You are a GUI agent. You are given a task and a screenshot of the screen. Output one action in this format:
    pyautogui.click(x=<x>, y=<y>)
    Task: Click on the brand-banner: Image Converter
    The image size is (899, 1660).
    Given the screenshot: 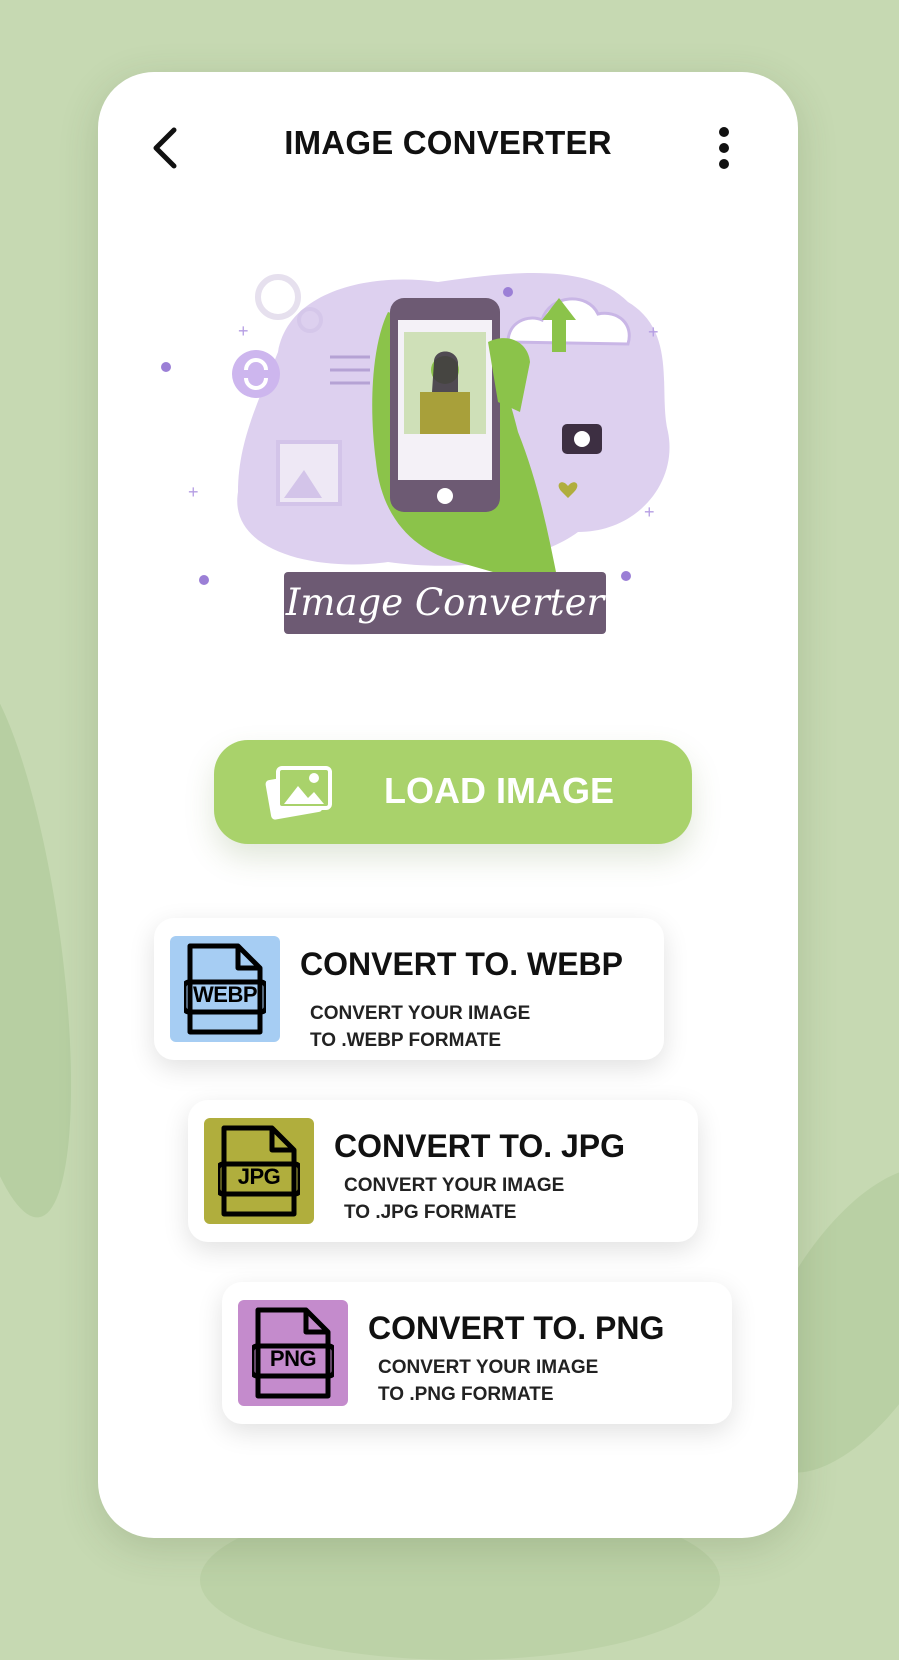 What is the action you would take?
    pyautogui.click(x=445, y=603)
    